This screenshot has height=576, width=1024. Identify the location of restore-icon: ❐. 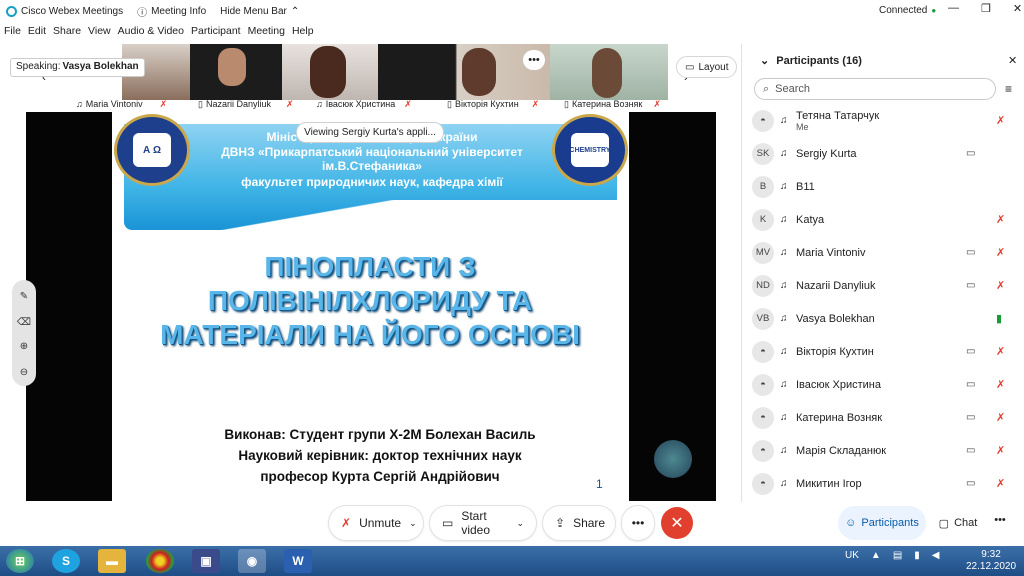
(986, 8).